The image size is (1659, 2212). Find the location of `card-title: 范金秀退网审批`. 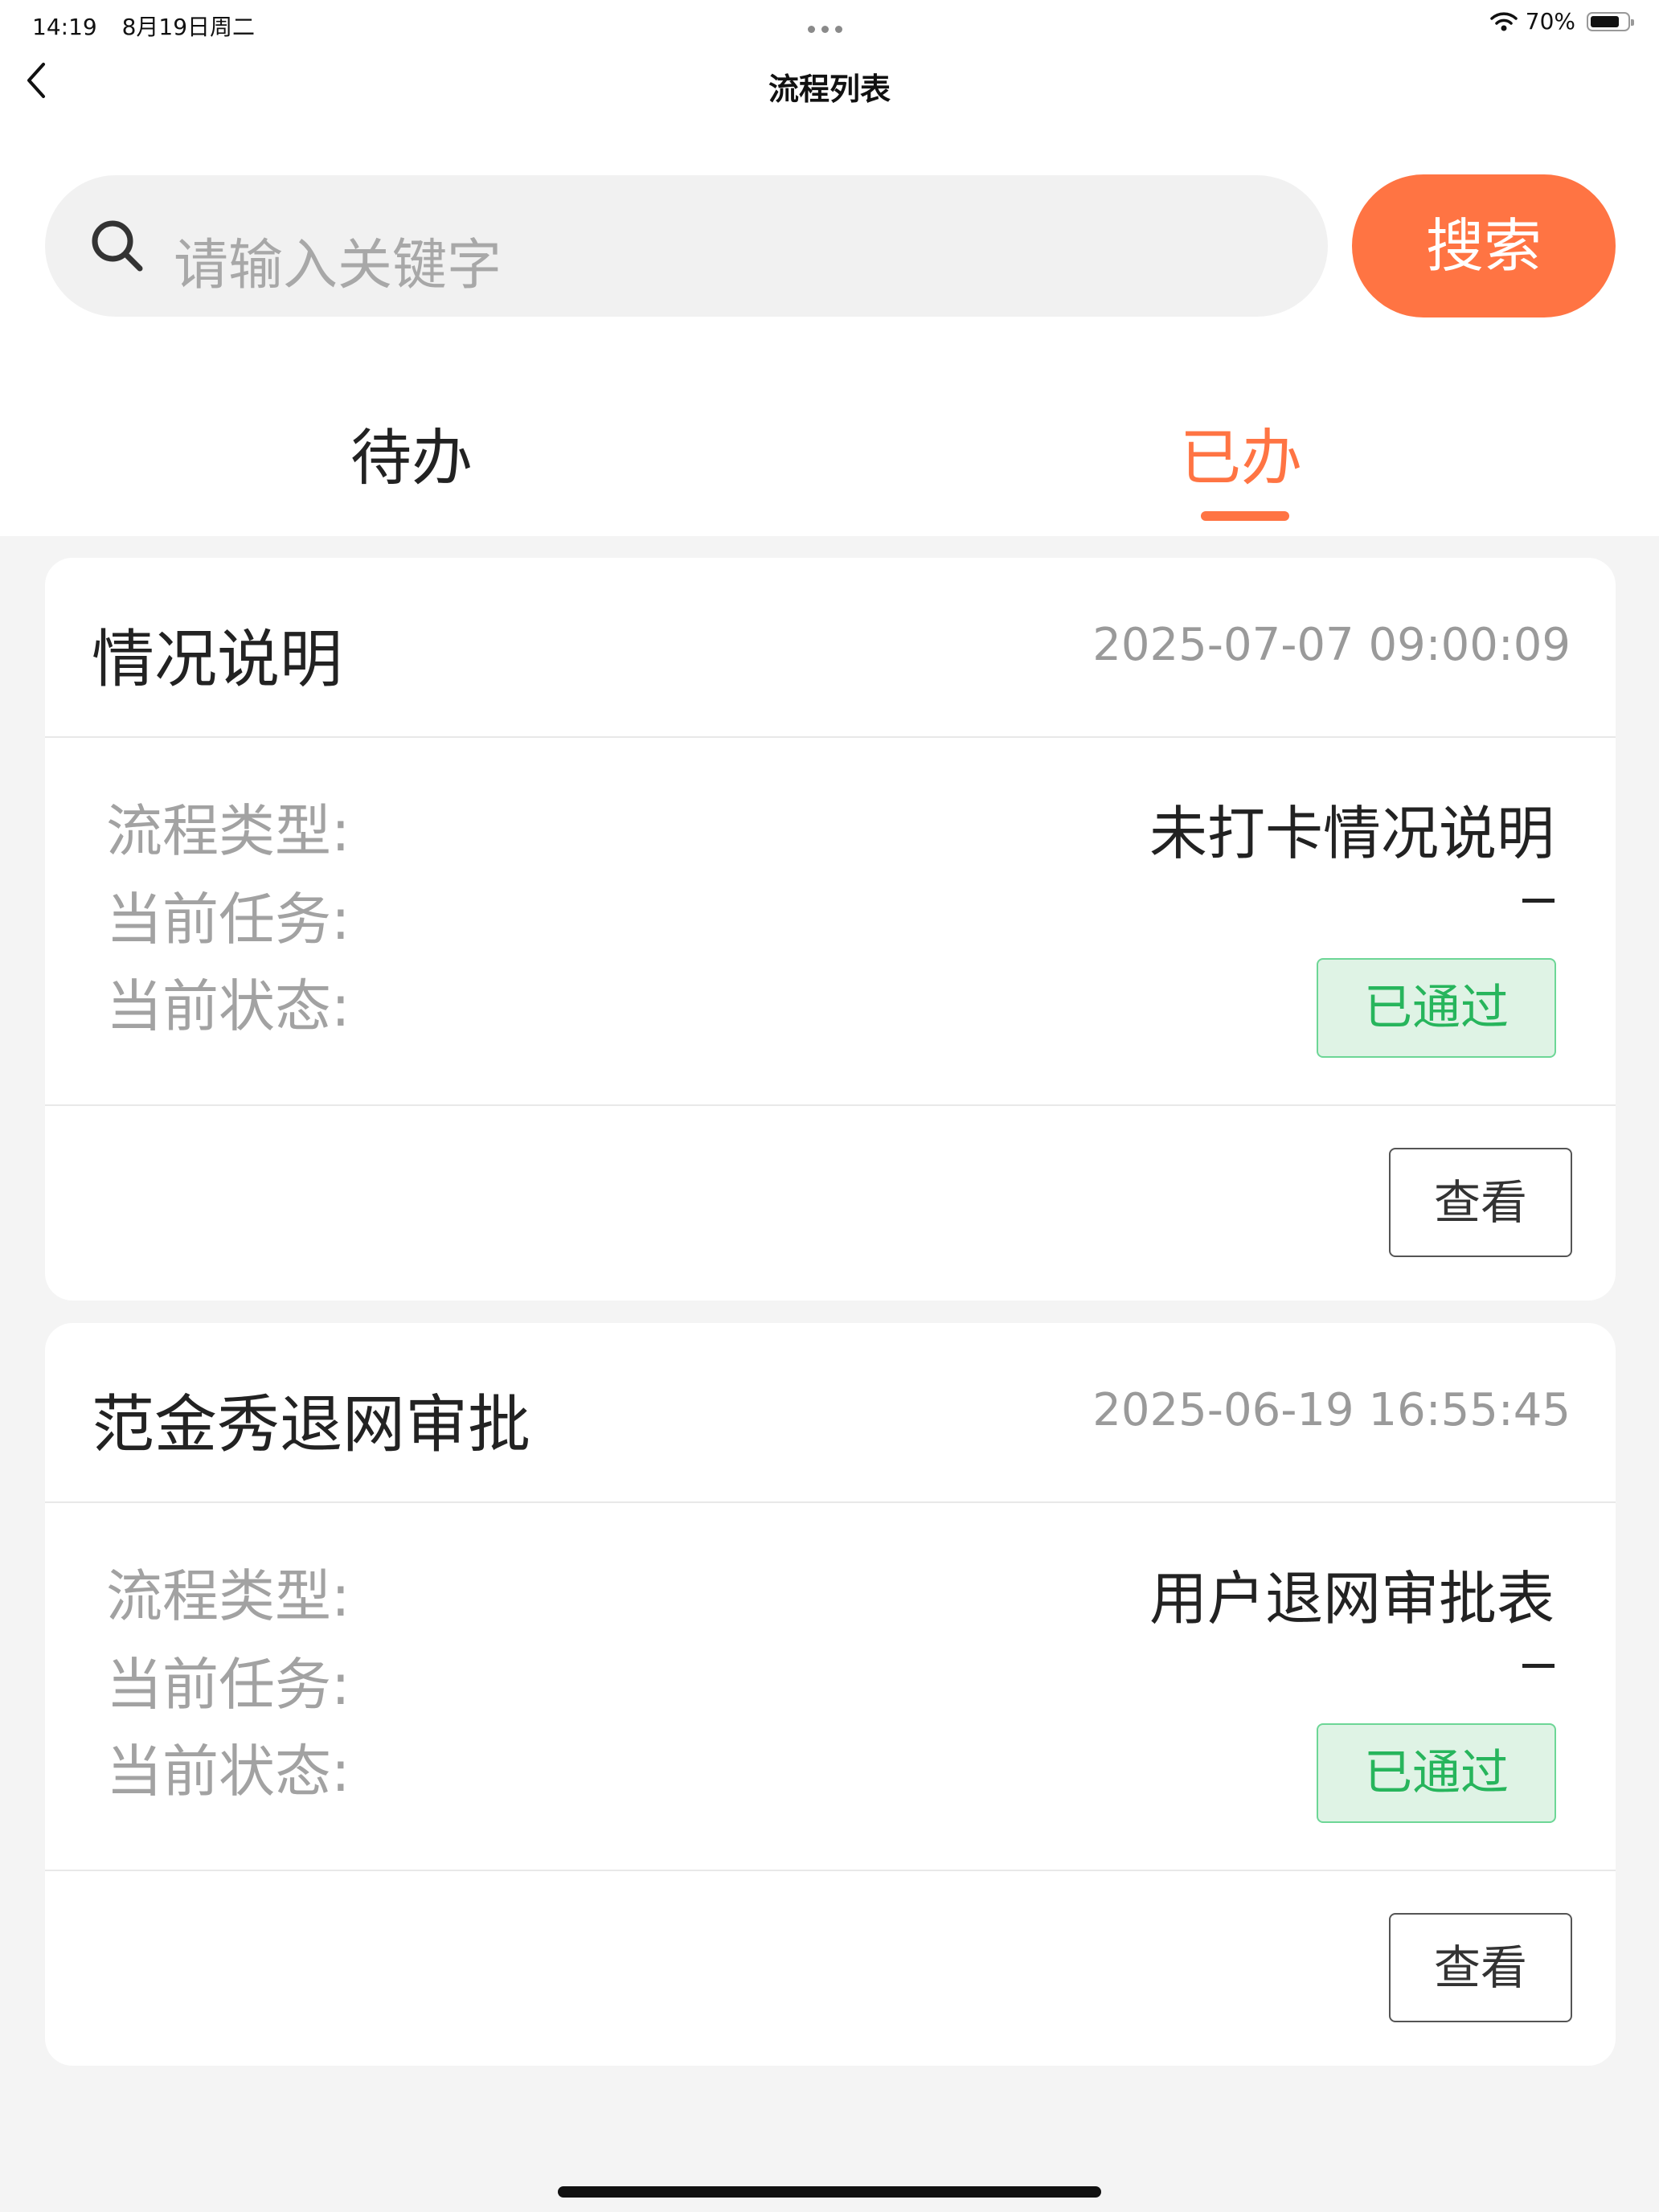

card-title: 范金秀退网审批 is located at coordinates (311, 1425).